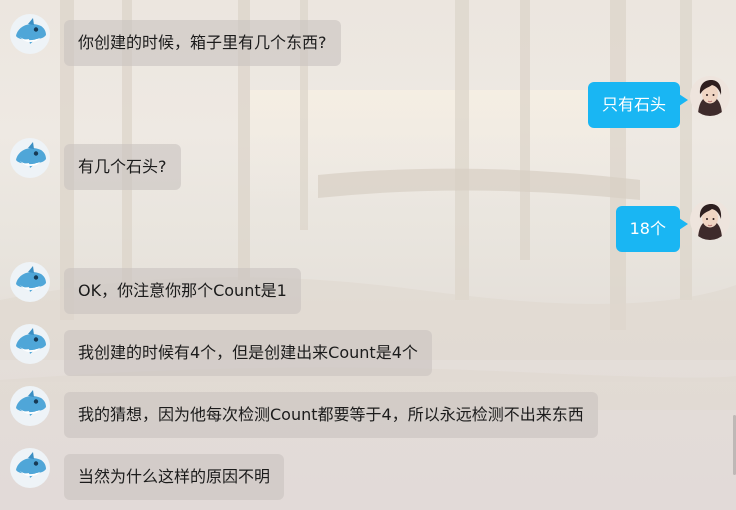  I want to click on bot-message-bubble: 你创建的时候，箱子里有几个东西?, so click(202, 43).